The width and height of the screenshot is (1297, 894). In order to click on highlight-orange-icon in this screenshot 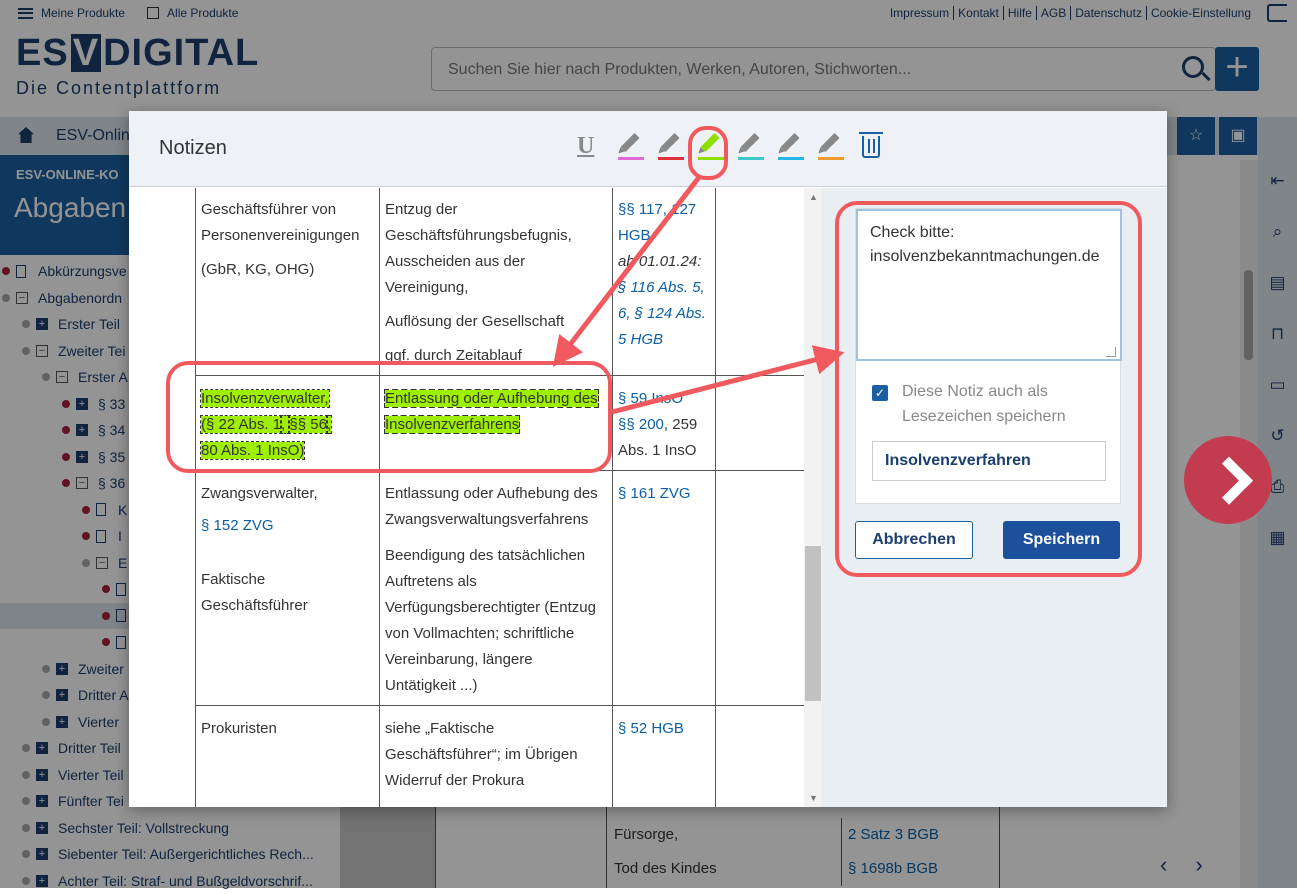, I will do `click(834, 149)`.